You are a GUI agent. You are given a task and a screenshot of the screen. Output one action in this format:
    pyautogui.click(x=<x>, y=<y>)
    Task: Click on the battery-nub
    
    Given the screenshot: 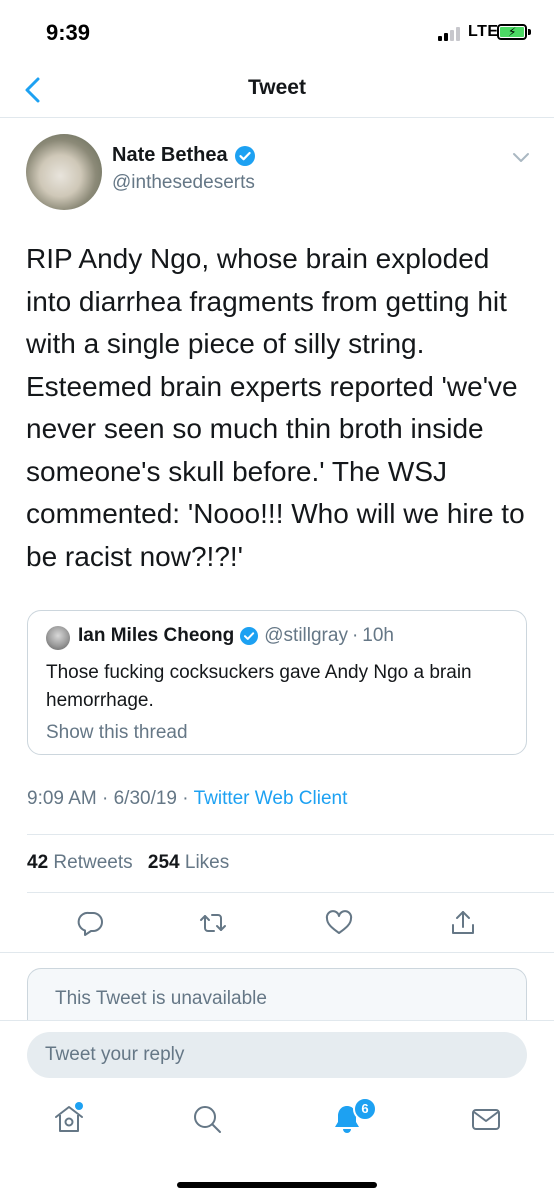 What is the action you would take?
    pyautogui.click(x=529, y=32)
    